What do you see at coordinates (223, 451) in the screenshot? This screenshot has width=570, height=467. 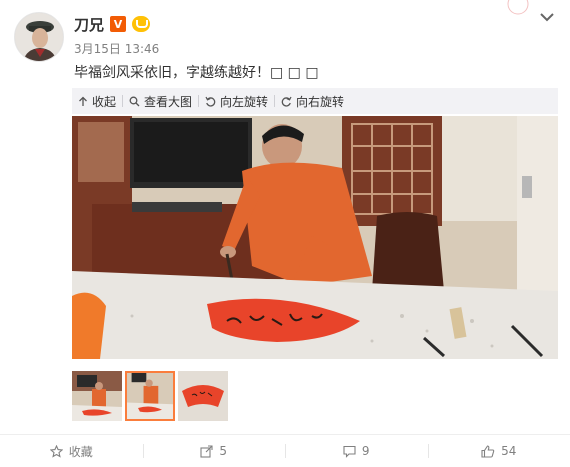 I see `share-count: 5` at bounding box center [223, 451].